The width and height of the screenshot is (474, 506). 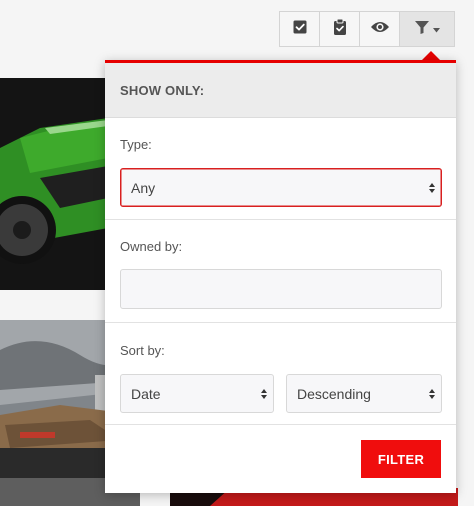 I want to click on panel-header: SHOW ONLY:, so click(x=280, y=90).